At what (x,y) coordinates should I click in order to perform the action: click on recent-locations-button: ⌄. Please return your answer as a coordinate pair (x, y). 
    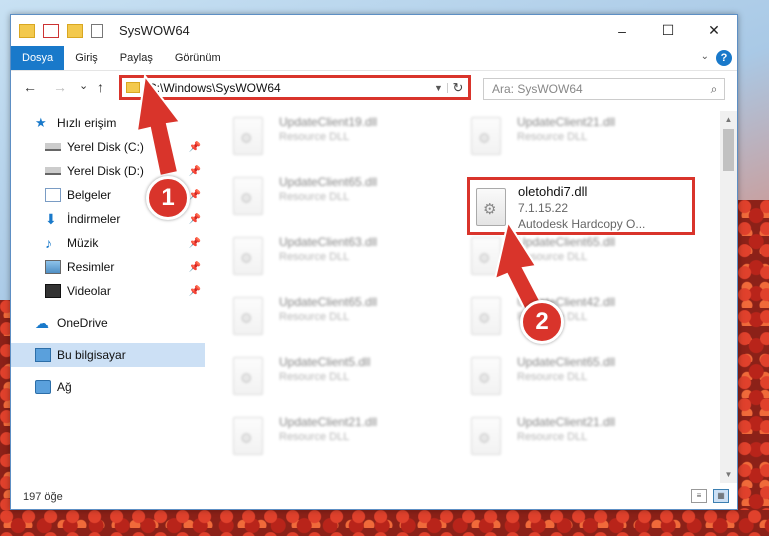
    Looking at the image, I should click on (83, 85).